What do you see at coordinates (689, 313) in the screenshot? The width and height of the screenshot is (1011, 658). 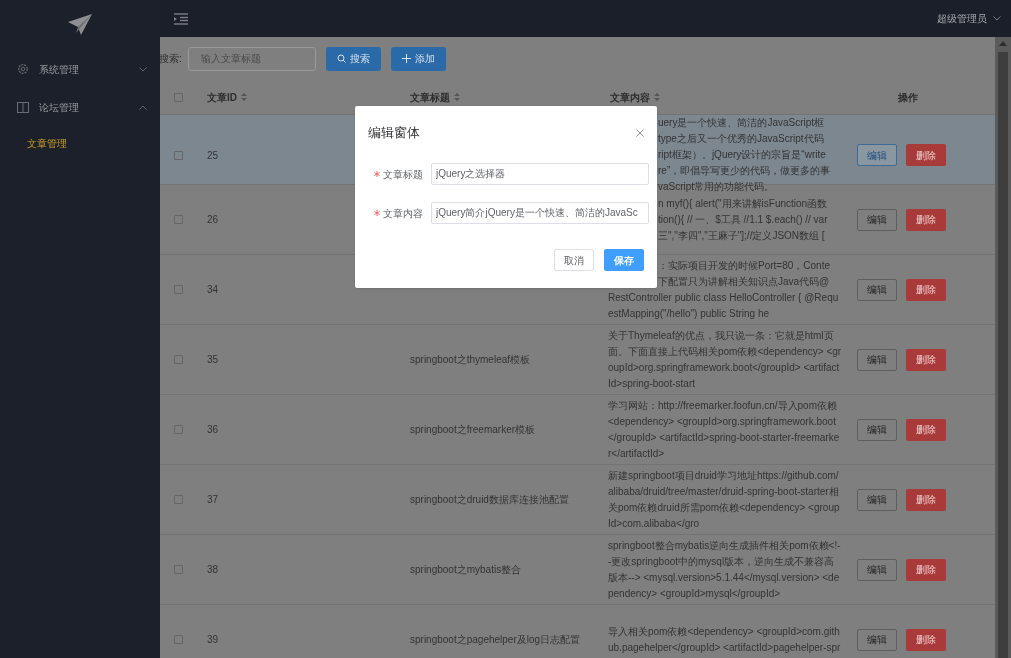 I see `content-text-line: estMapping("/hello") public String he` at bounding box center [689, 313].